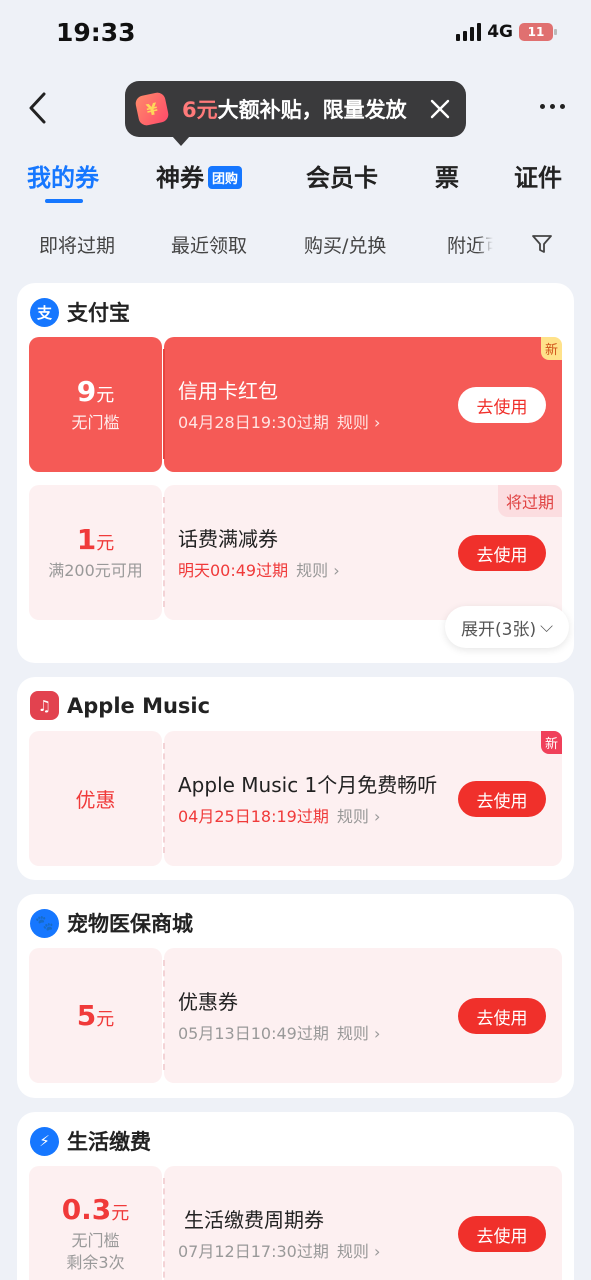  I want to click on coupon-amount: 1元, so click(95, 539).